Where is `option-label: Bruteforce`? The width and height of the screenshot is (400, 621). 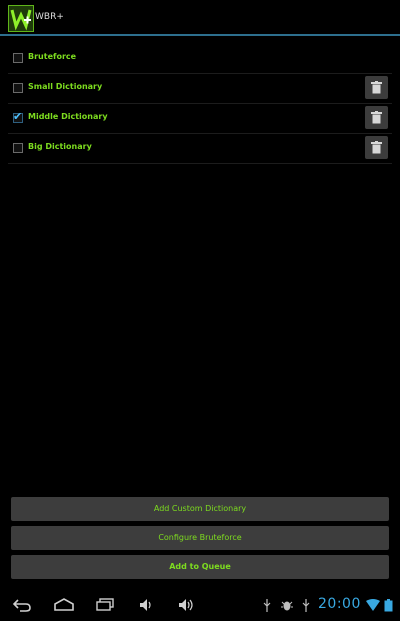
option-label: Bruteforce is located at coordinates (52, 56).